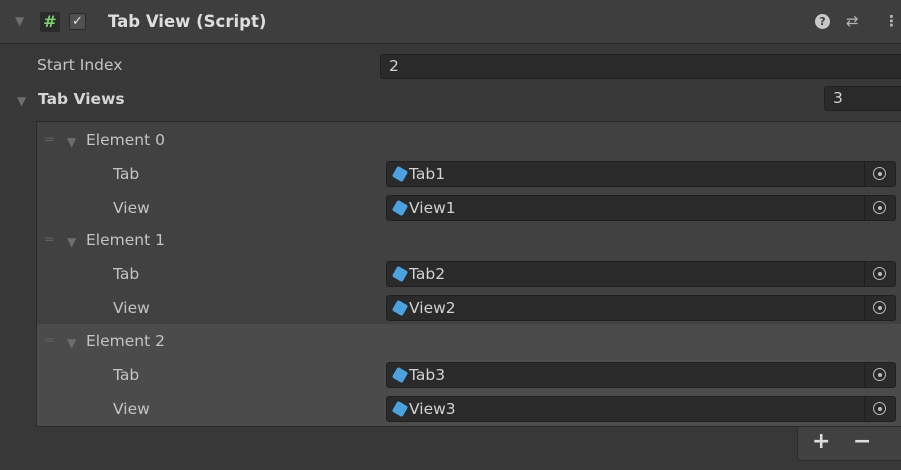  Describe the element at coordinates (125, 240) in the screenshot. I see `element-1-label: Element 1` at that location.